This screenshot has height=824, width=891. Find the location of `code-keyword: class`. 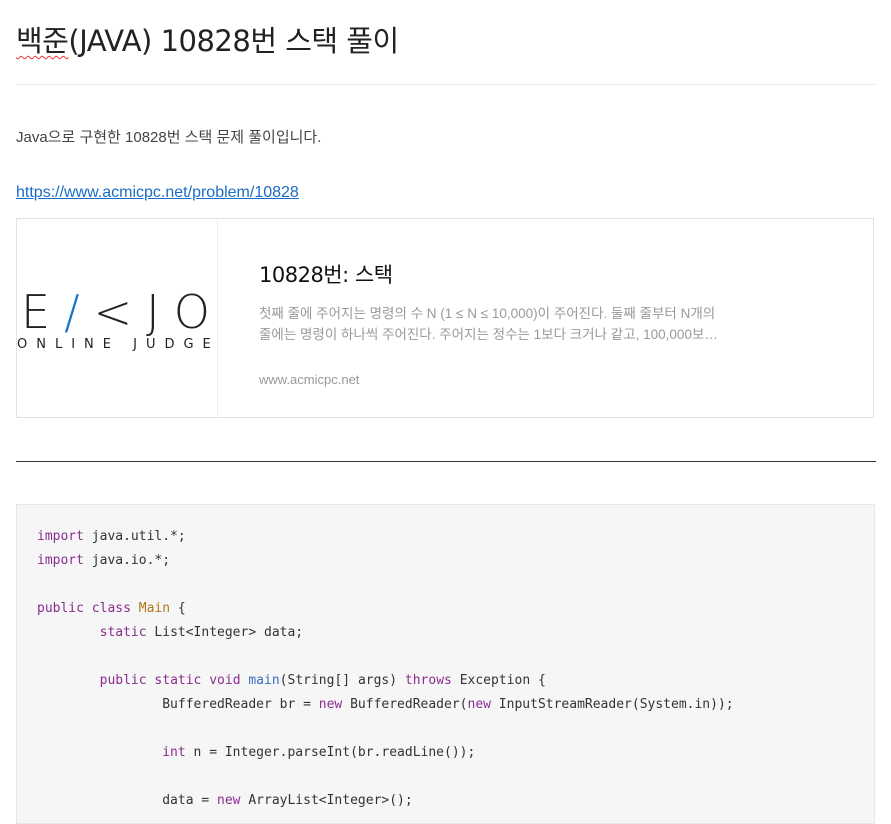

code-keyword: class is located at coordinates (111, 608).